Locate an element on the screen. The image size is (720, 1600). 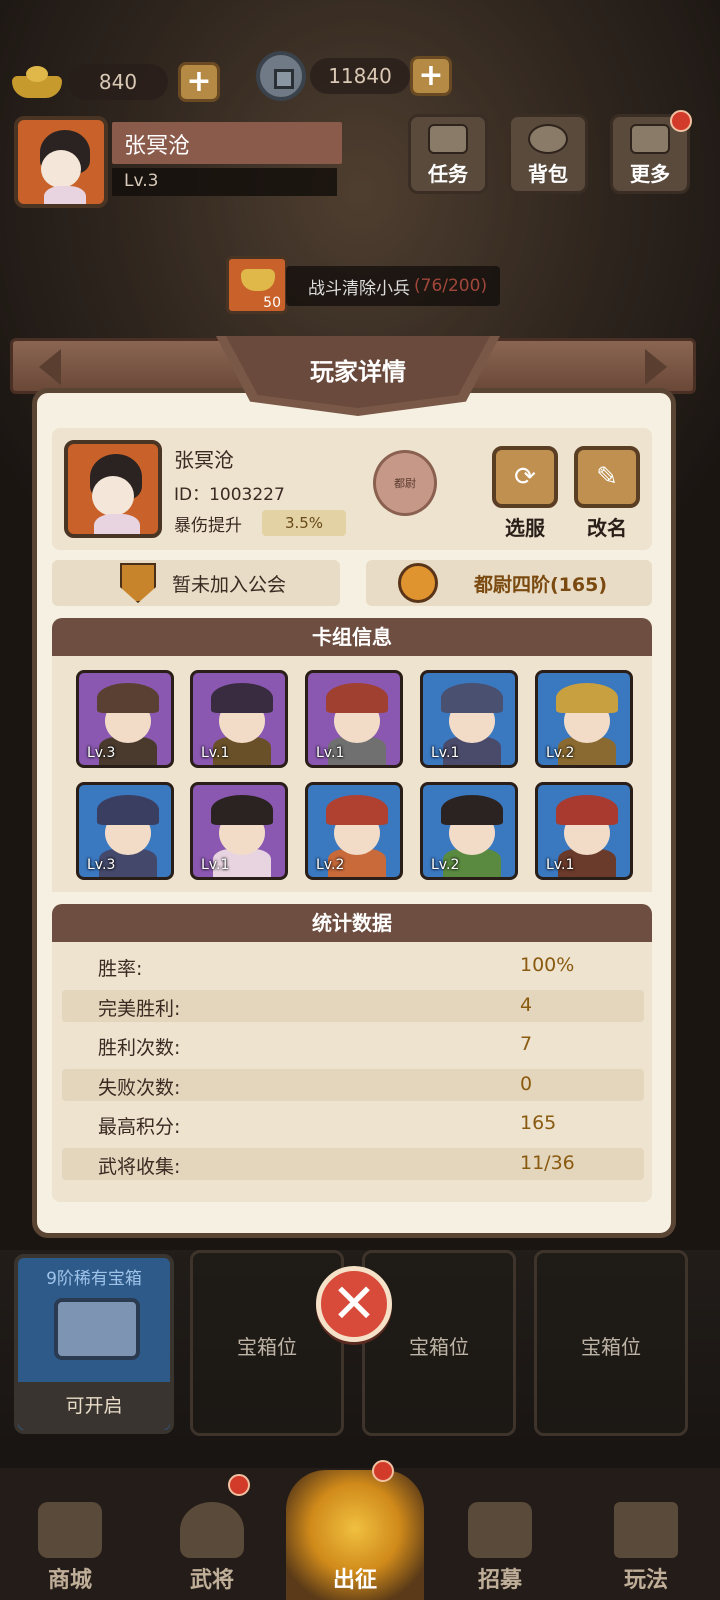
select-server-label: 选服 is located at coordinates (525, 526).